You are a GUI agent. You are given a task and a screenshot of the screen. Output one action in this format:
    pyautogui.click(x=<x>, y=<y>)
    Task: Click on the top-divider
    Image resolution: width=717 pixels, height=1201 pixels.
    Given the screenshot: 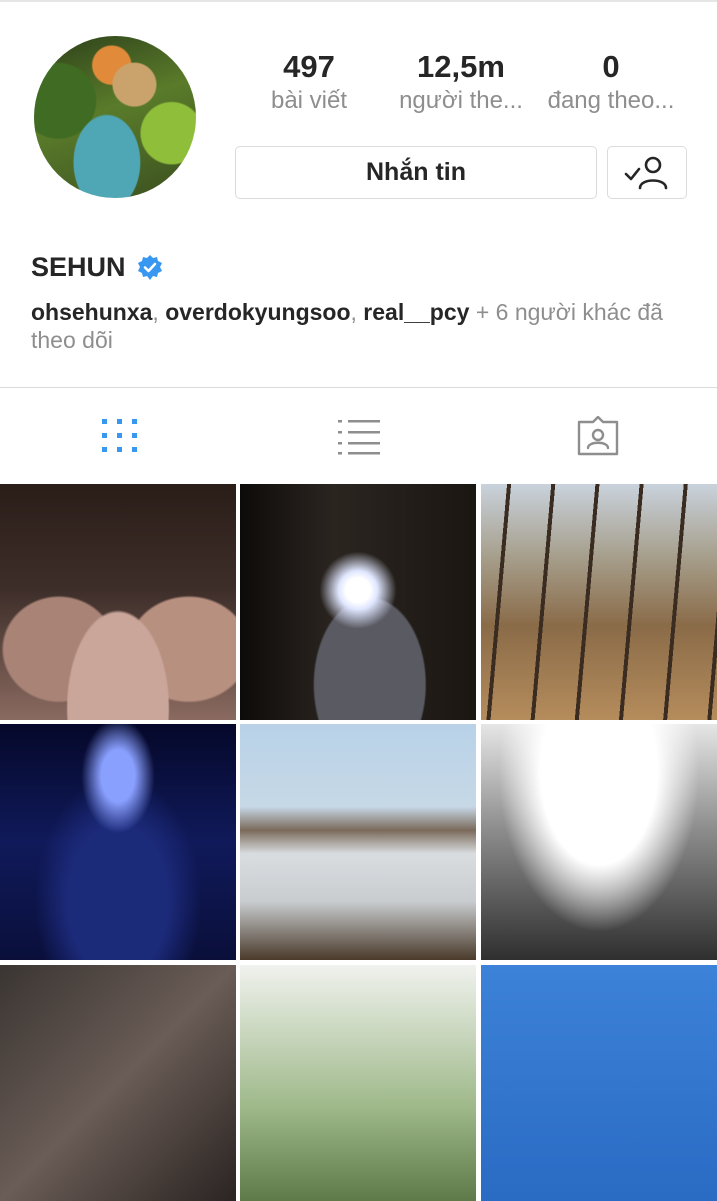 What is the action you would take?
    pyautogui.click(x=358, y=1)
    